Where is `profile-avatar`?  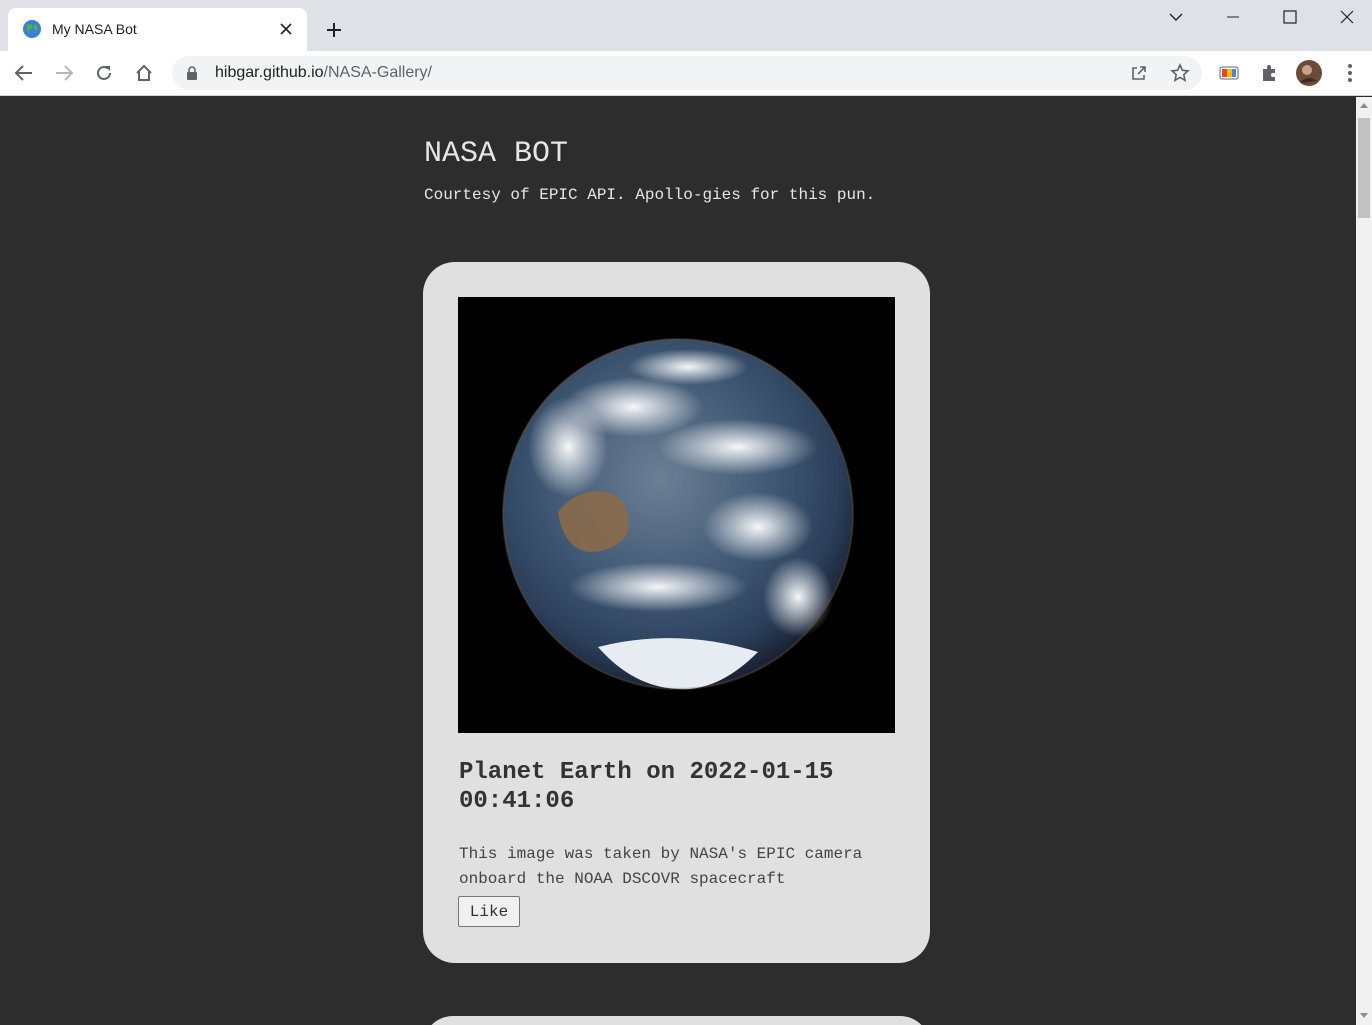 profile-avatar is located at coordinates (1309, 73).